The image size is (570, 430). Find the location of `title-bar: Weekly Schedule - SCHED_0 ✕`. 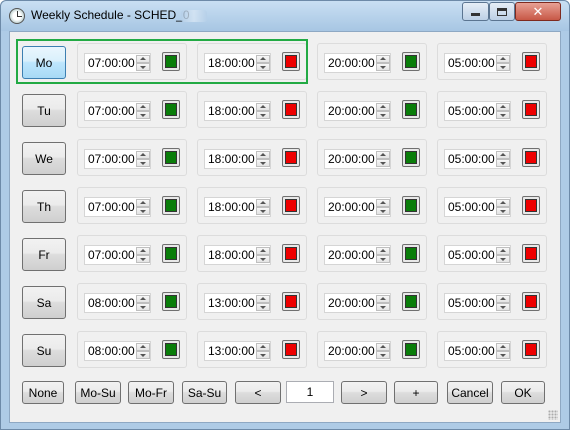

title-bar: Weekly Schedule - SCHED_0 ✕ is located at coordinates (285, 16).